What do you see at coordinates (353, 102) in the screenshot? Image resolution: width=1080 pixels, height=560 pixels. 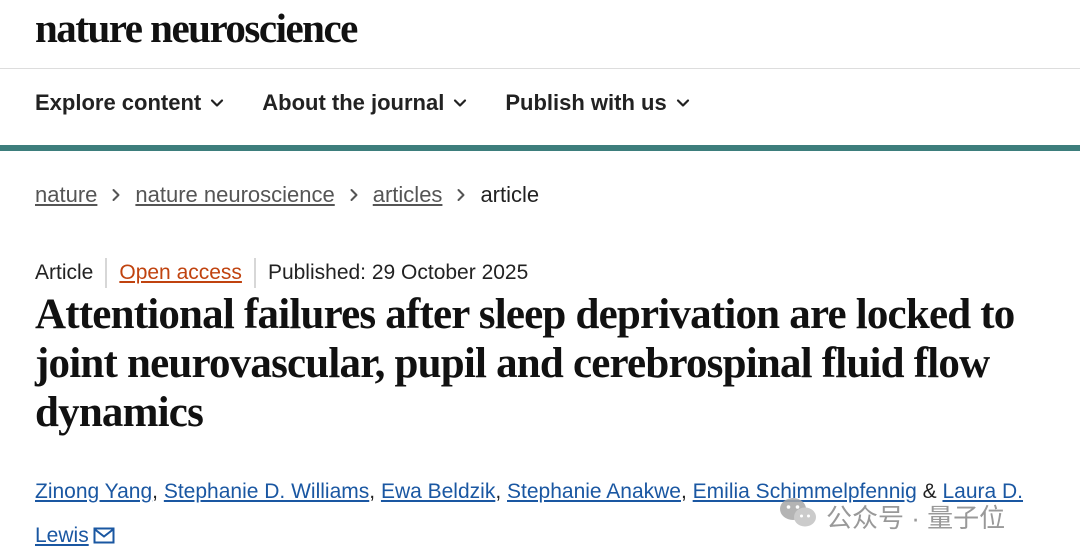 I see `nav-item-label: About the journal` at bounding box center [353, 102].